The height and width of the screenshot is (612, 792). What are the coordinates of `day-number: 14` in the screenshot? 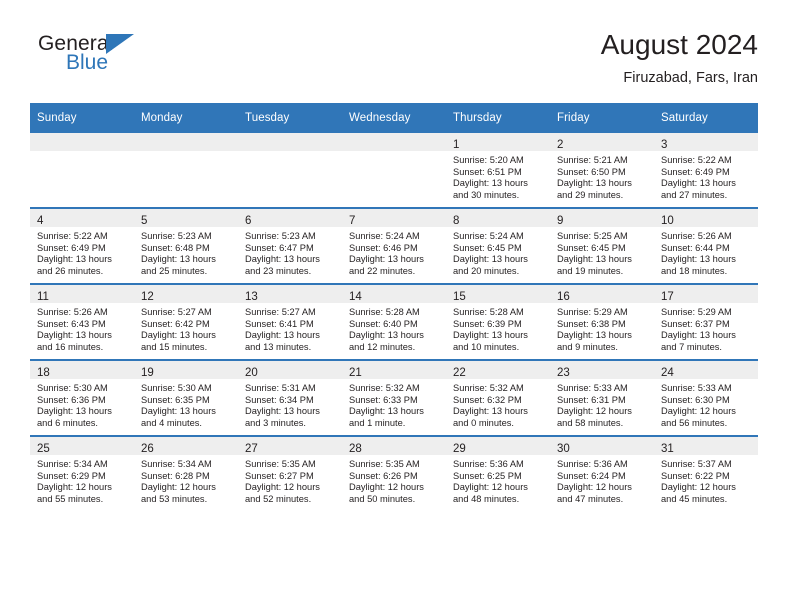 It's located at (355, 297).